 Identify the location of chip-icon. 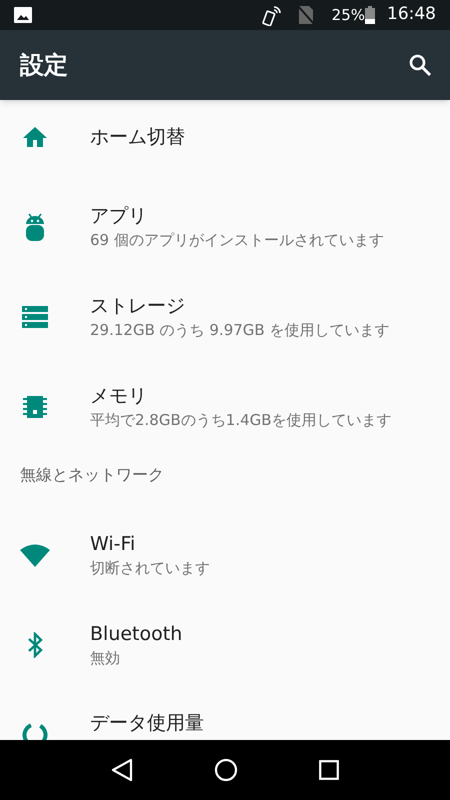
(35, 407).